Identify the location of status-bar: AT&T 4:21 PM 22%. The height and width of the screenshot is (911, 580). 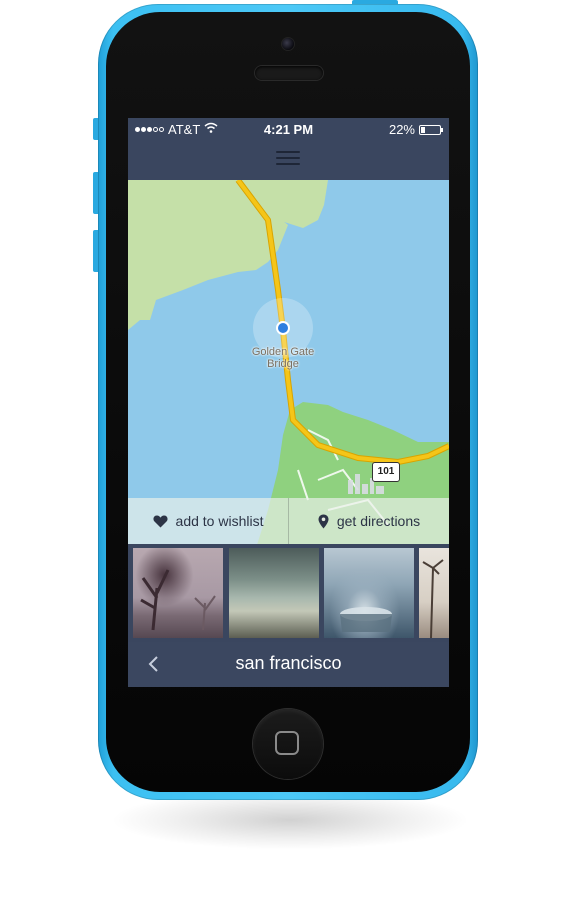
(288, 129).